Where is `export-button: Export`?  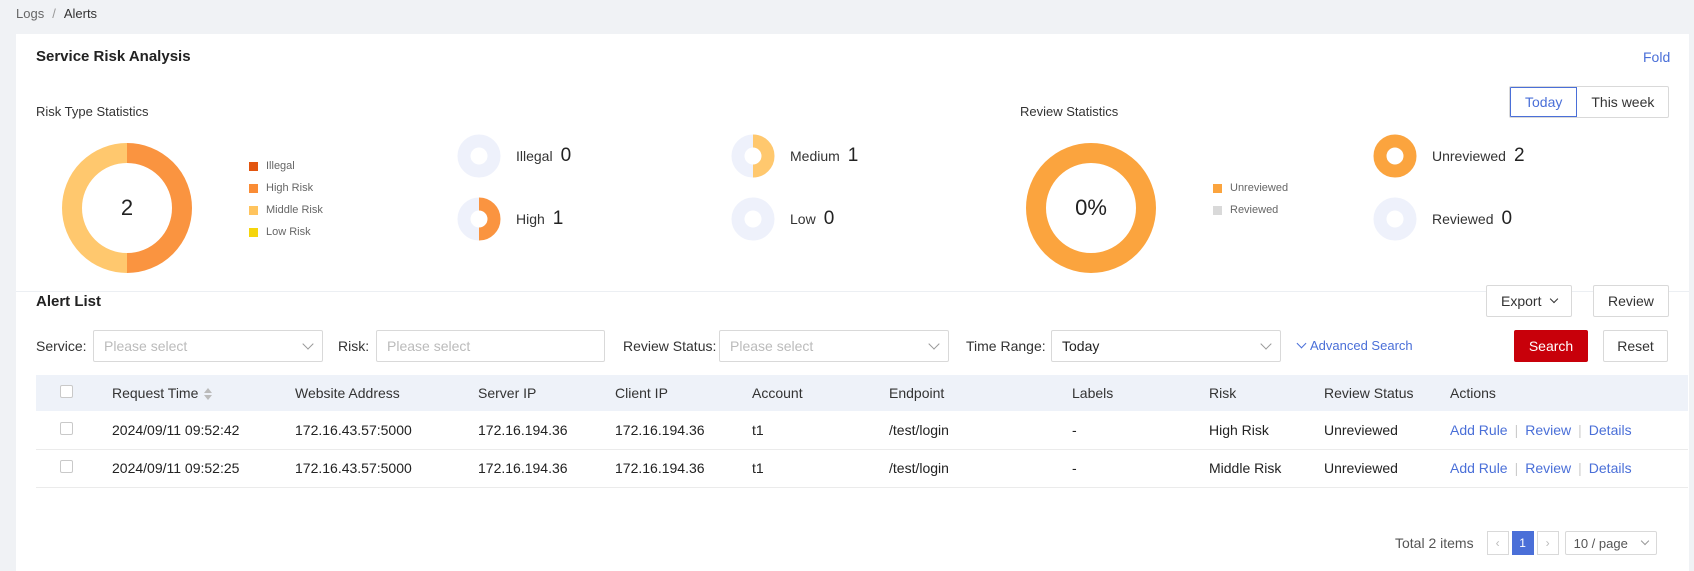
export-button: Export is located at coordinates (1529, 301).